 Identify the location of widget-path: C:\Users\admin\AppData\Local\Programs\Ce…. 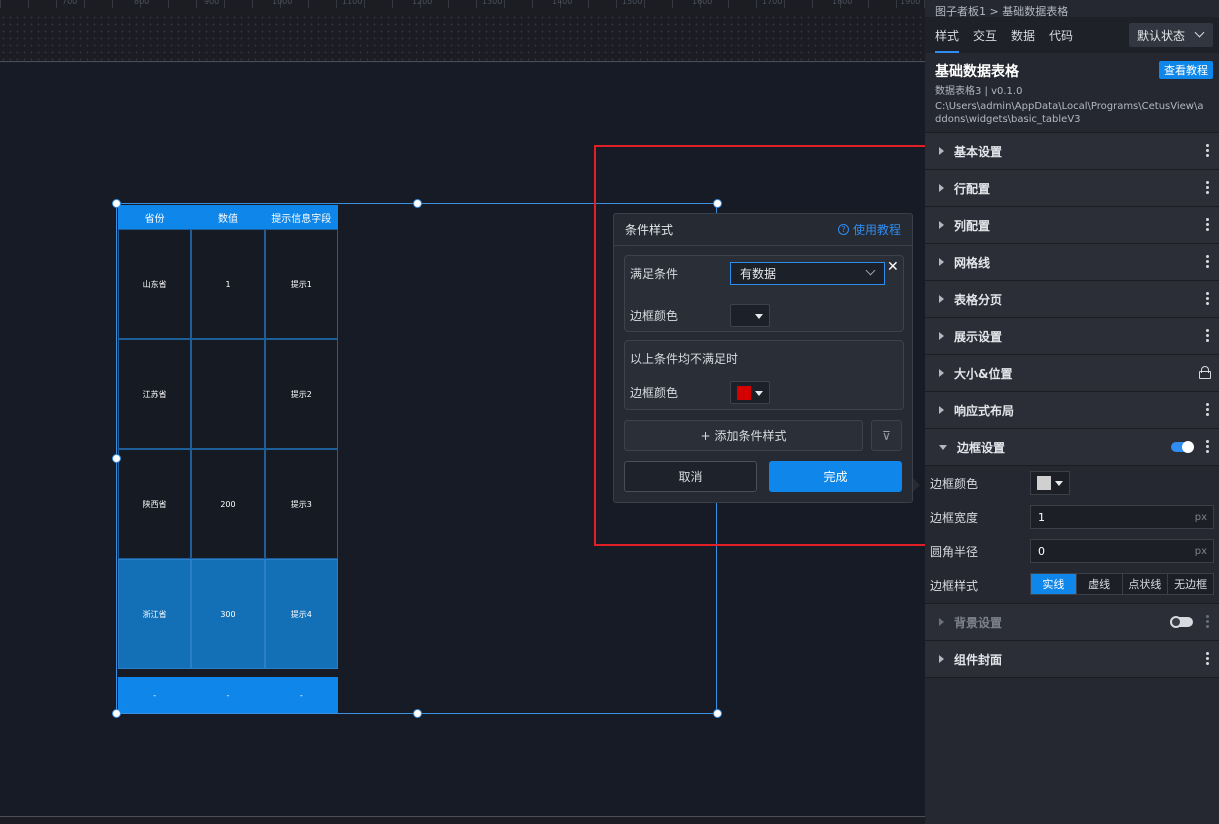
(1069, 113).